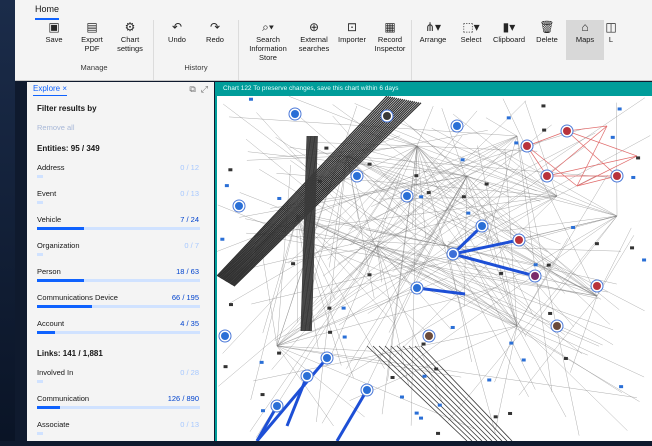  What do you see at coordinates (215, 32) in the screenshot?
I see `redo-button: ↷Redo` at bounding box center [215, 32].